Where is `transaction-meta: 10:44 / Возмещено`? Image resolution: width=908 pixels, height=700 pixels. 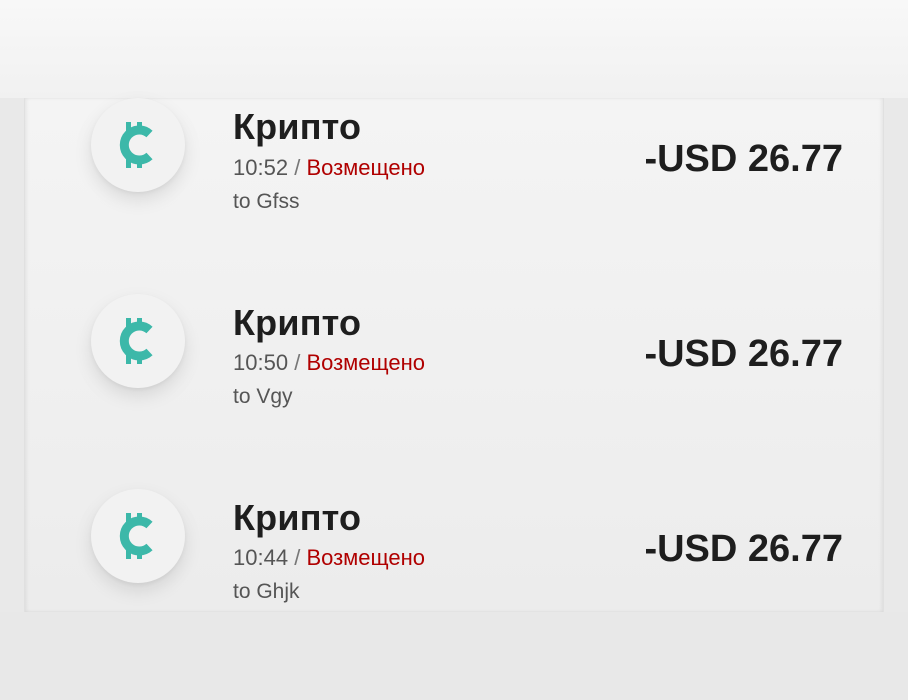
transaction-meta: 10:44 / Возмещено is located at coordinates (329, 558).